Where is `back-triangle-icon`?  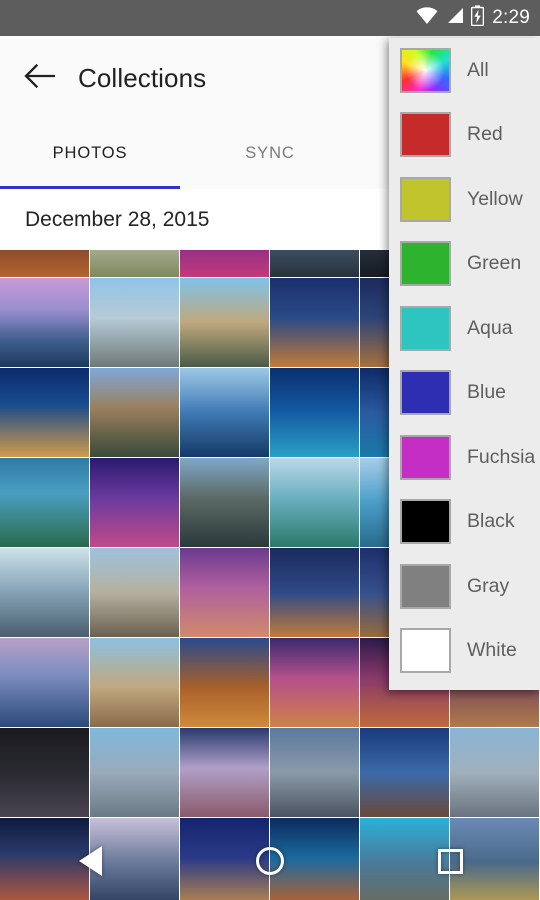 back-triangle-icon is located at coordinates (90, 861).